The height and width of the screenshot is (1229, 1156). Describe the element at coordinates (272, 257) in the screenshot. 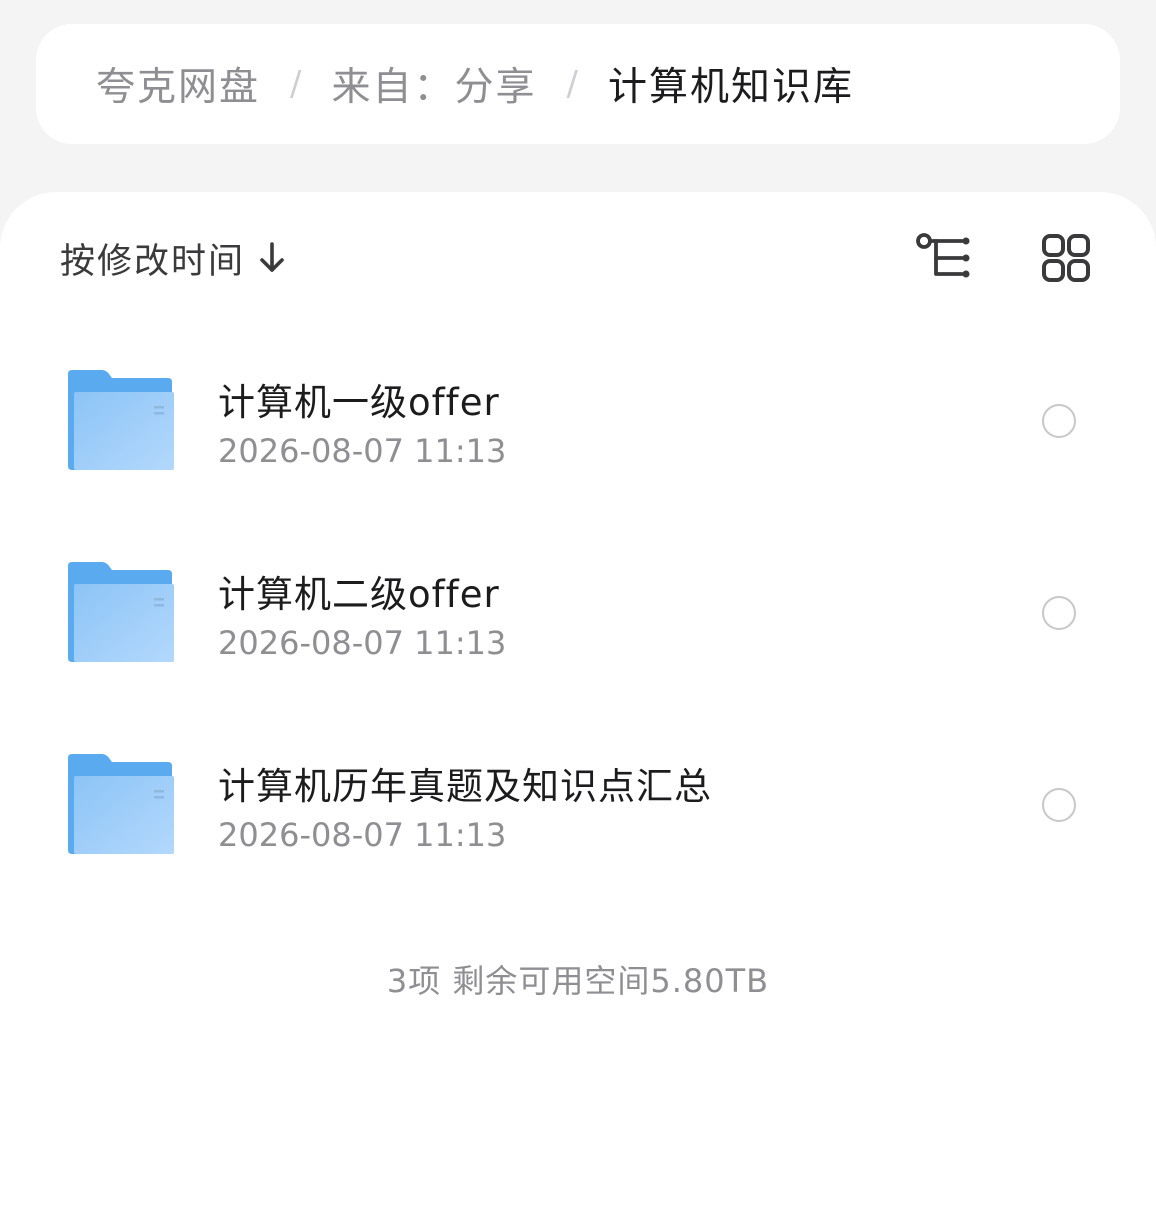

I see `arrow-down-icon` at that location.